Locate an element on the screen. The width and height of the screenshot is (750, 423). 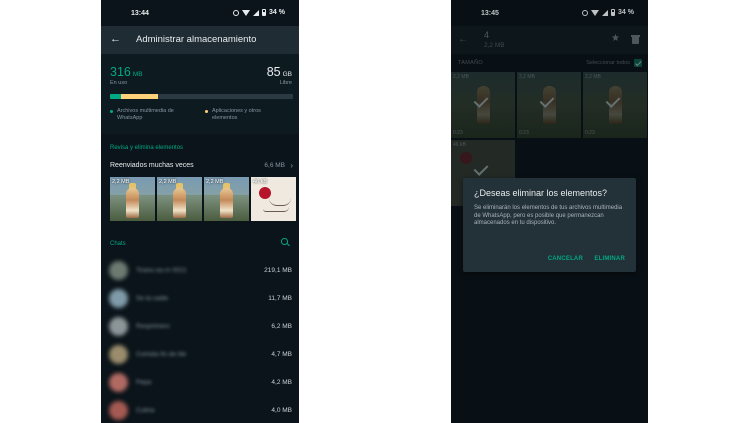
chat-row: Comida fin de tile 4,7 MB is located at coordinates (200, 355).